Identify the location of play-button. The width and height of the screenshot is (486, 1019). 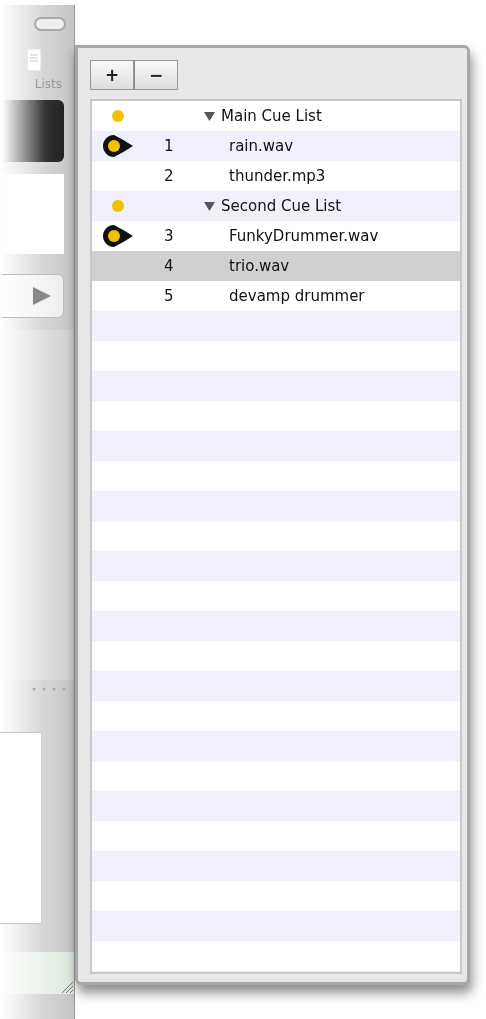
(33, 296).